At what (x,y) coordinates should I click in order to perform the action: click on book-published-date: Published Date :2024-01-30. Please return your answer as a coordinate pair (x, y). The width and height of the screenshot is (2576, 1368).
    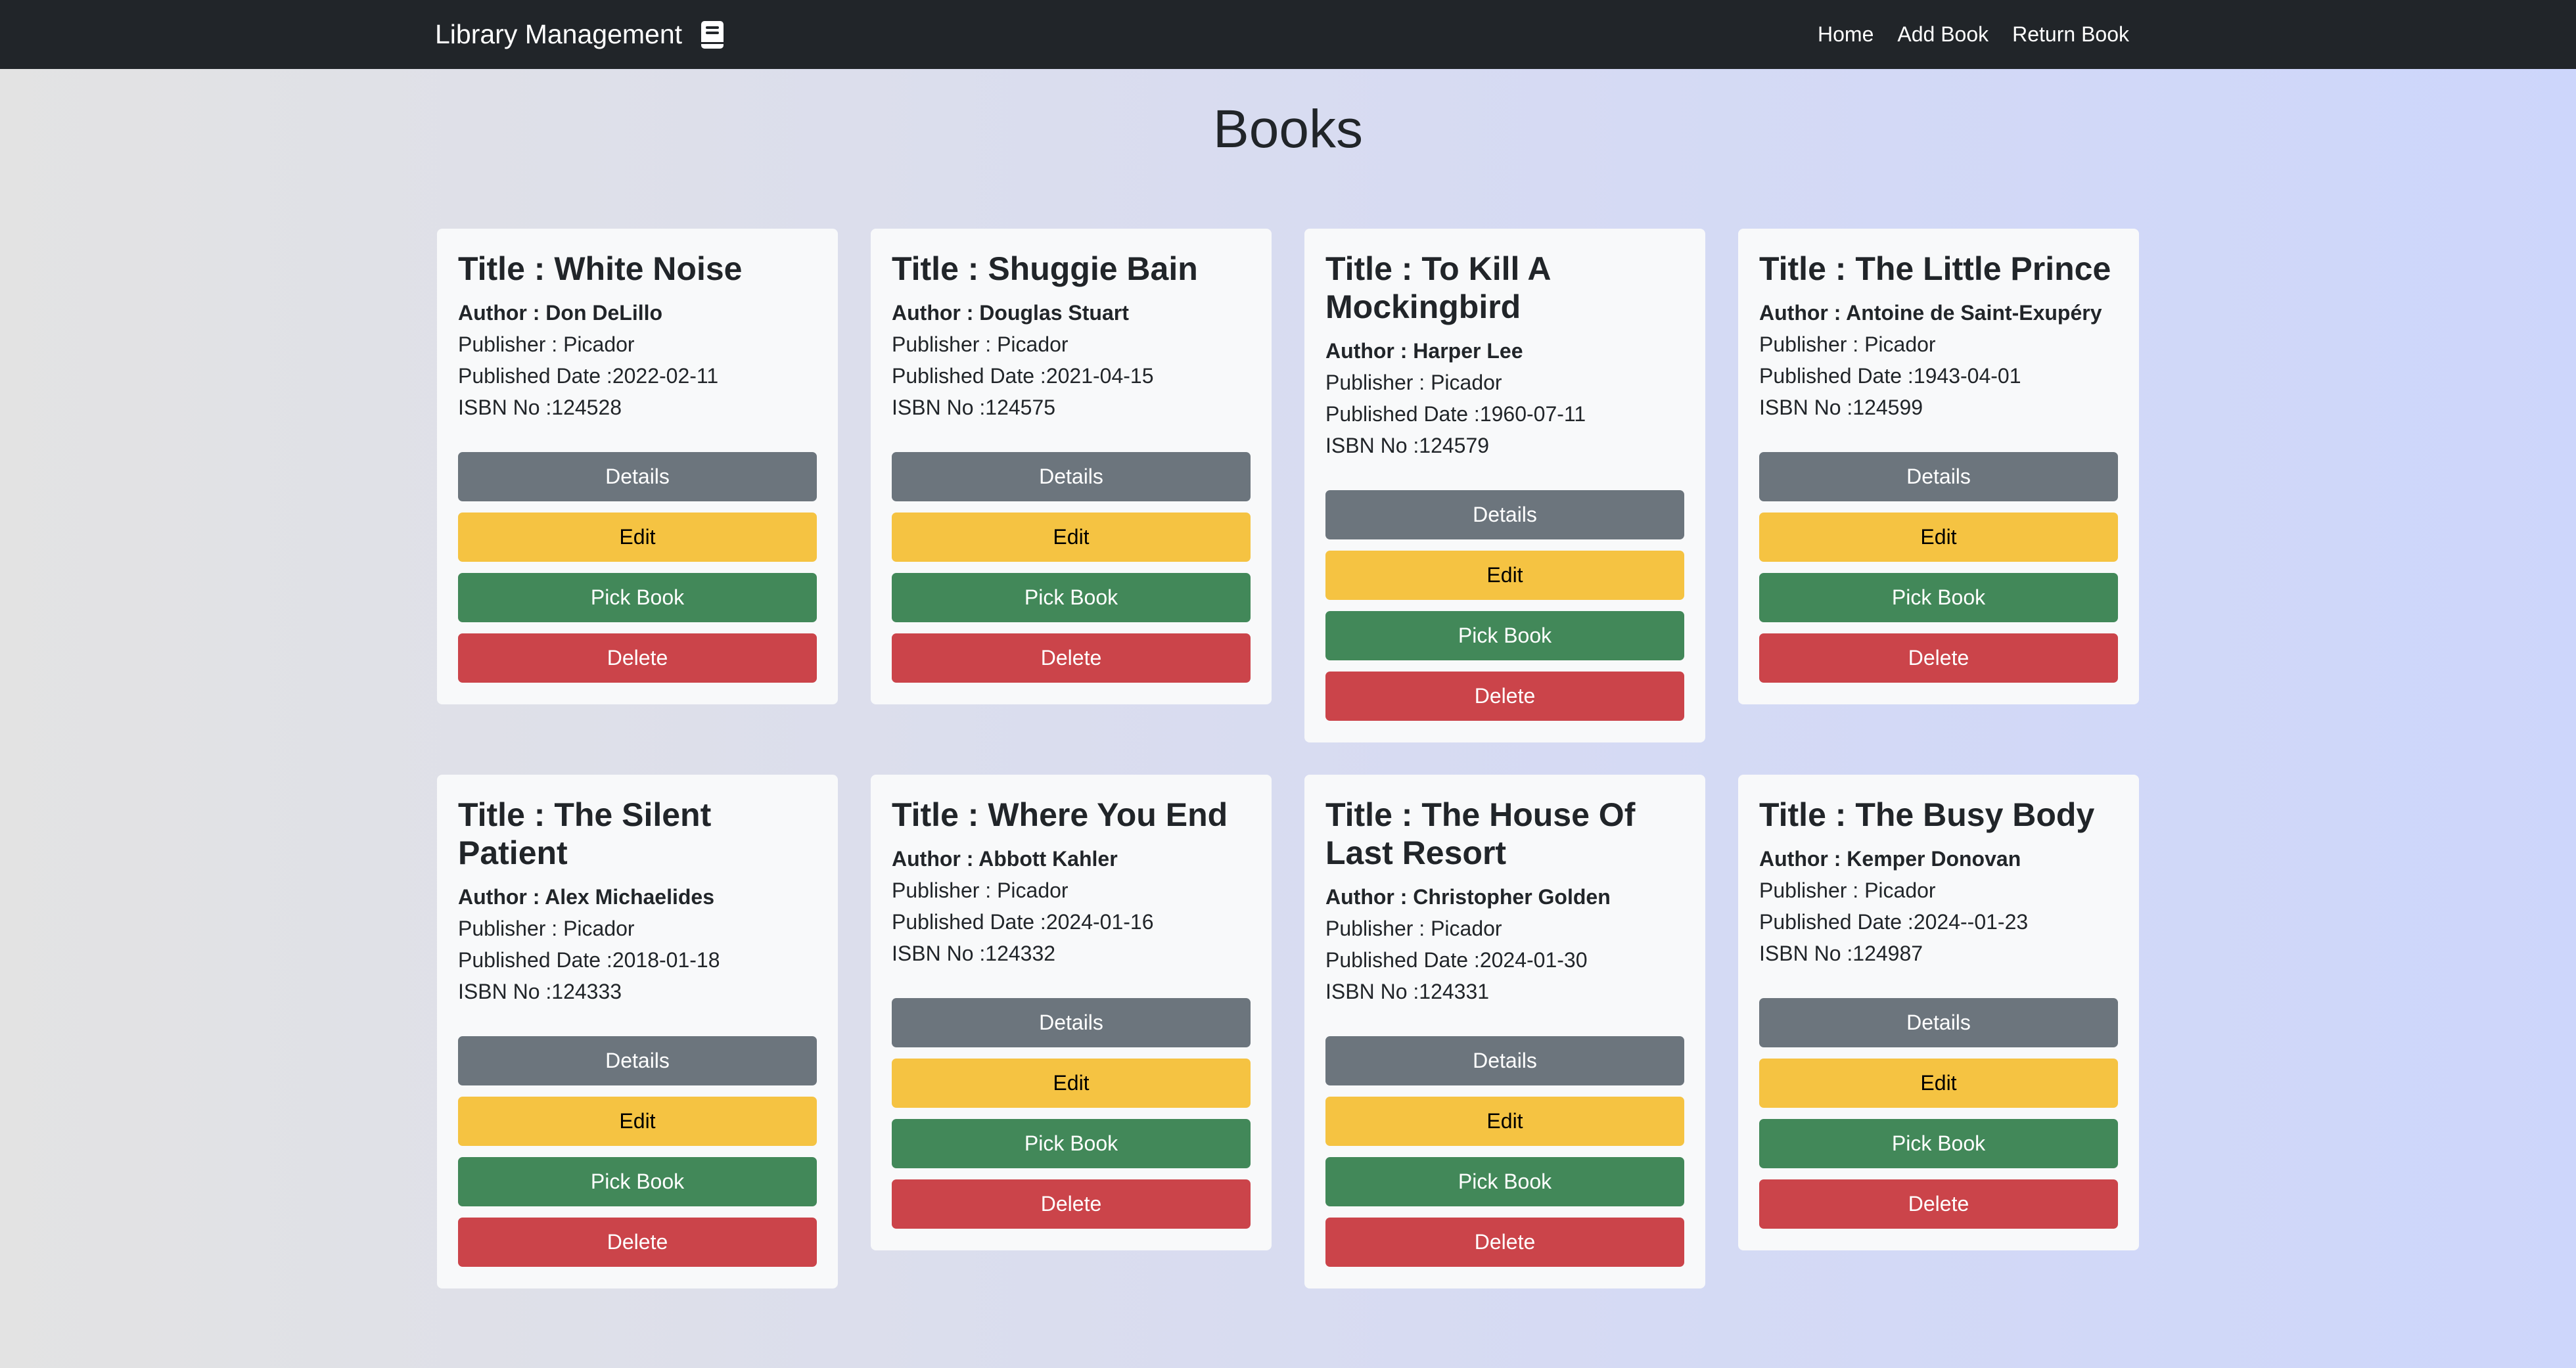
    Looking at the image, I should click on (1504, 960).